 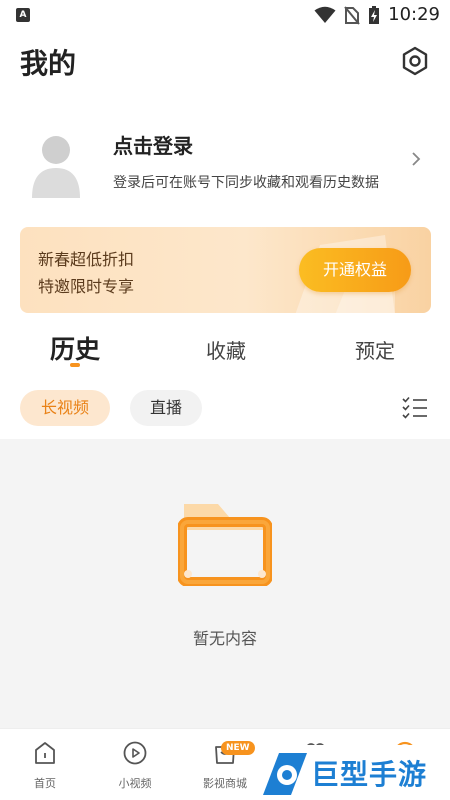 I want to click on tab-history: 历史, so click(x=75, y=348).